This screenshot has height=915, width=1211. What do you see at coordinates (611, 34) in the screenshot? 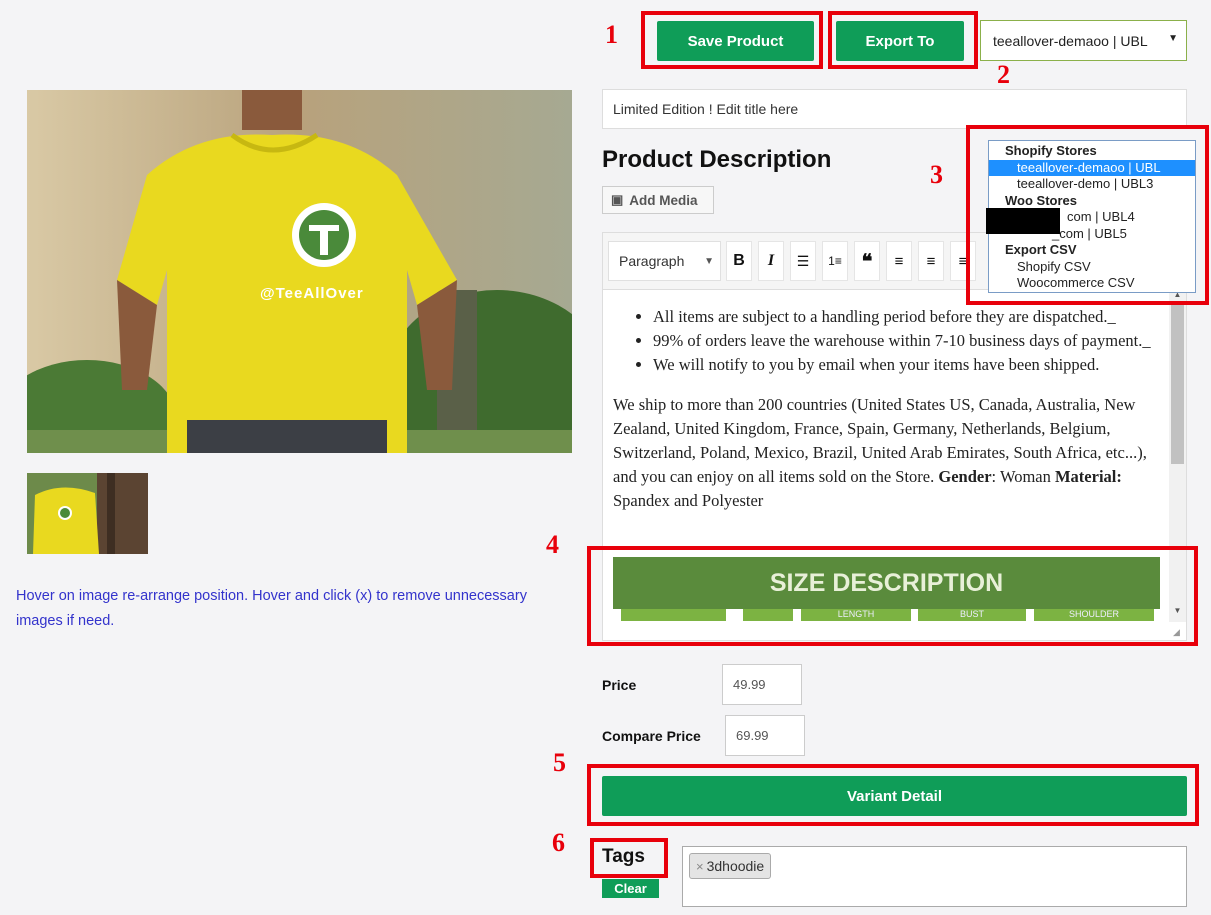
I see `annotation-number: 1` at bounding box center [611, 34].